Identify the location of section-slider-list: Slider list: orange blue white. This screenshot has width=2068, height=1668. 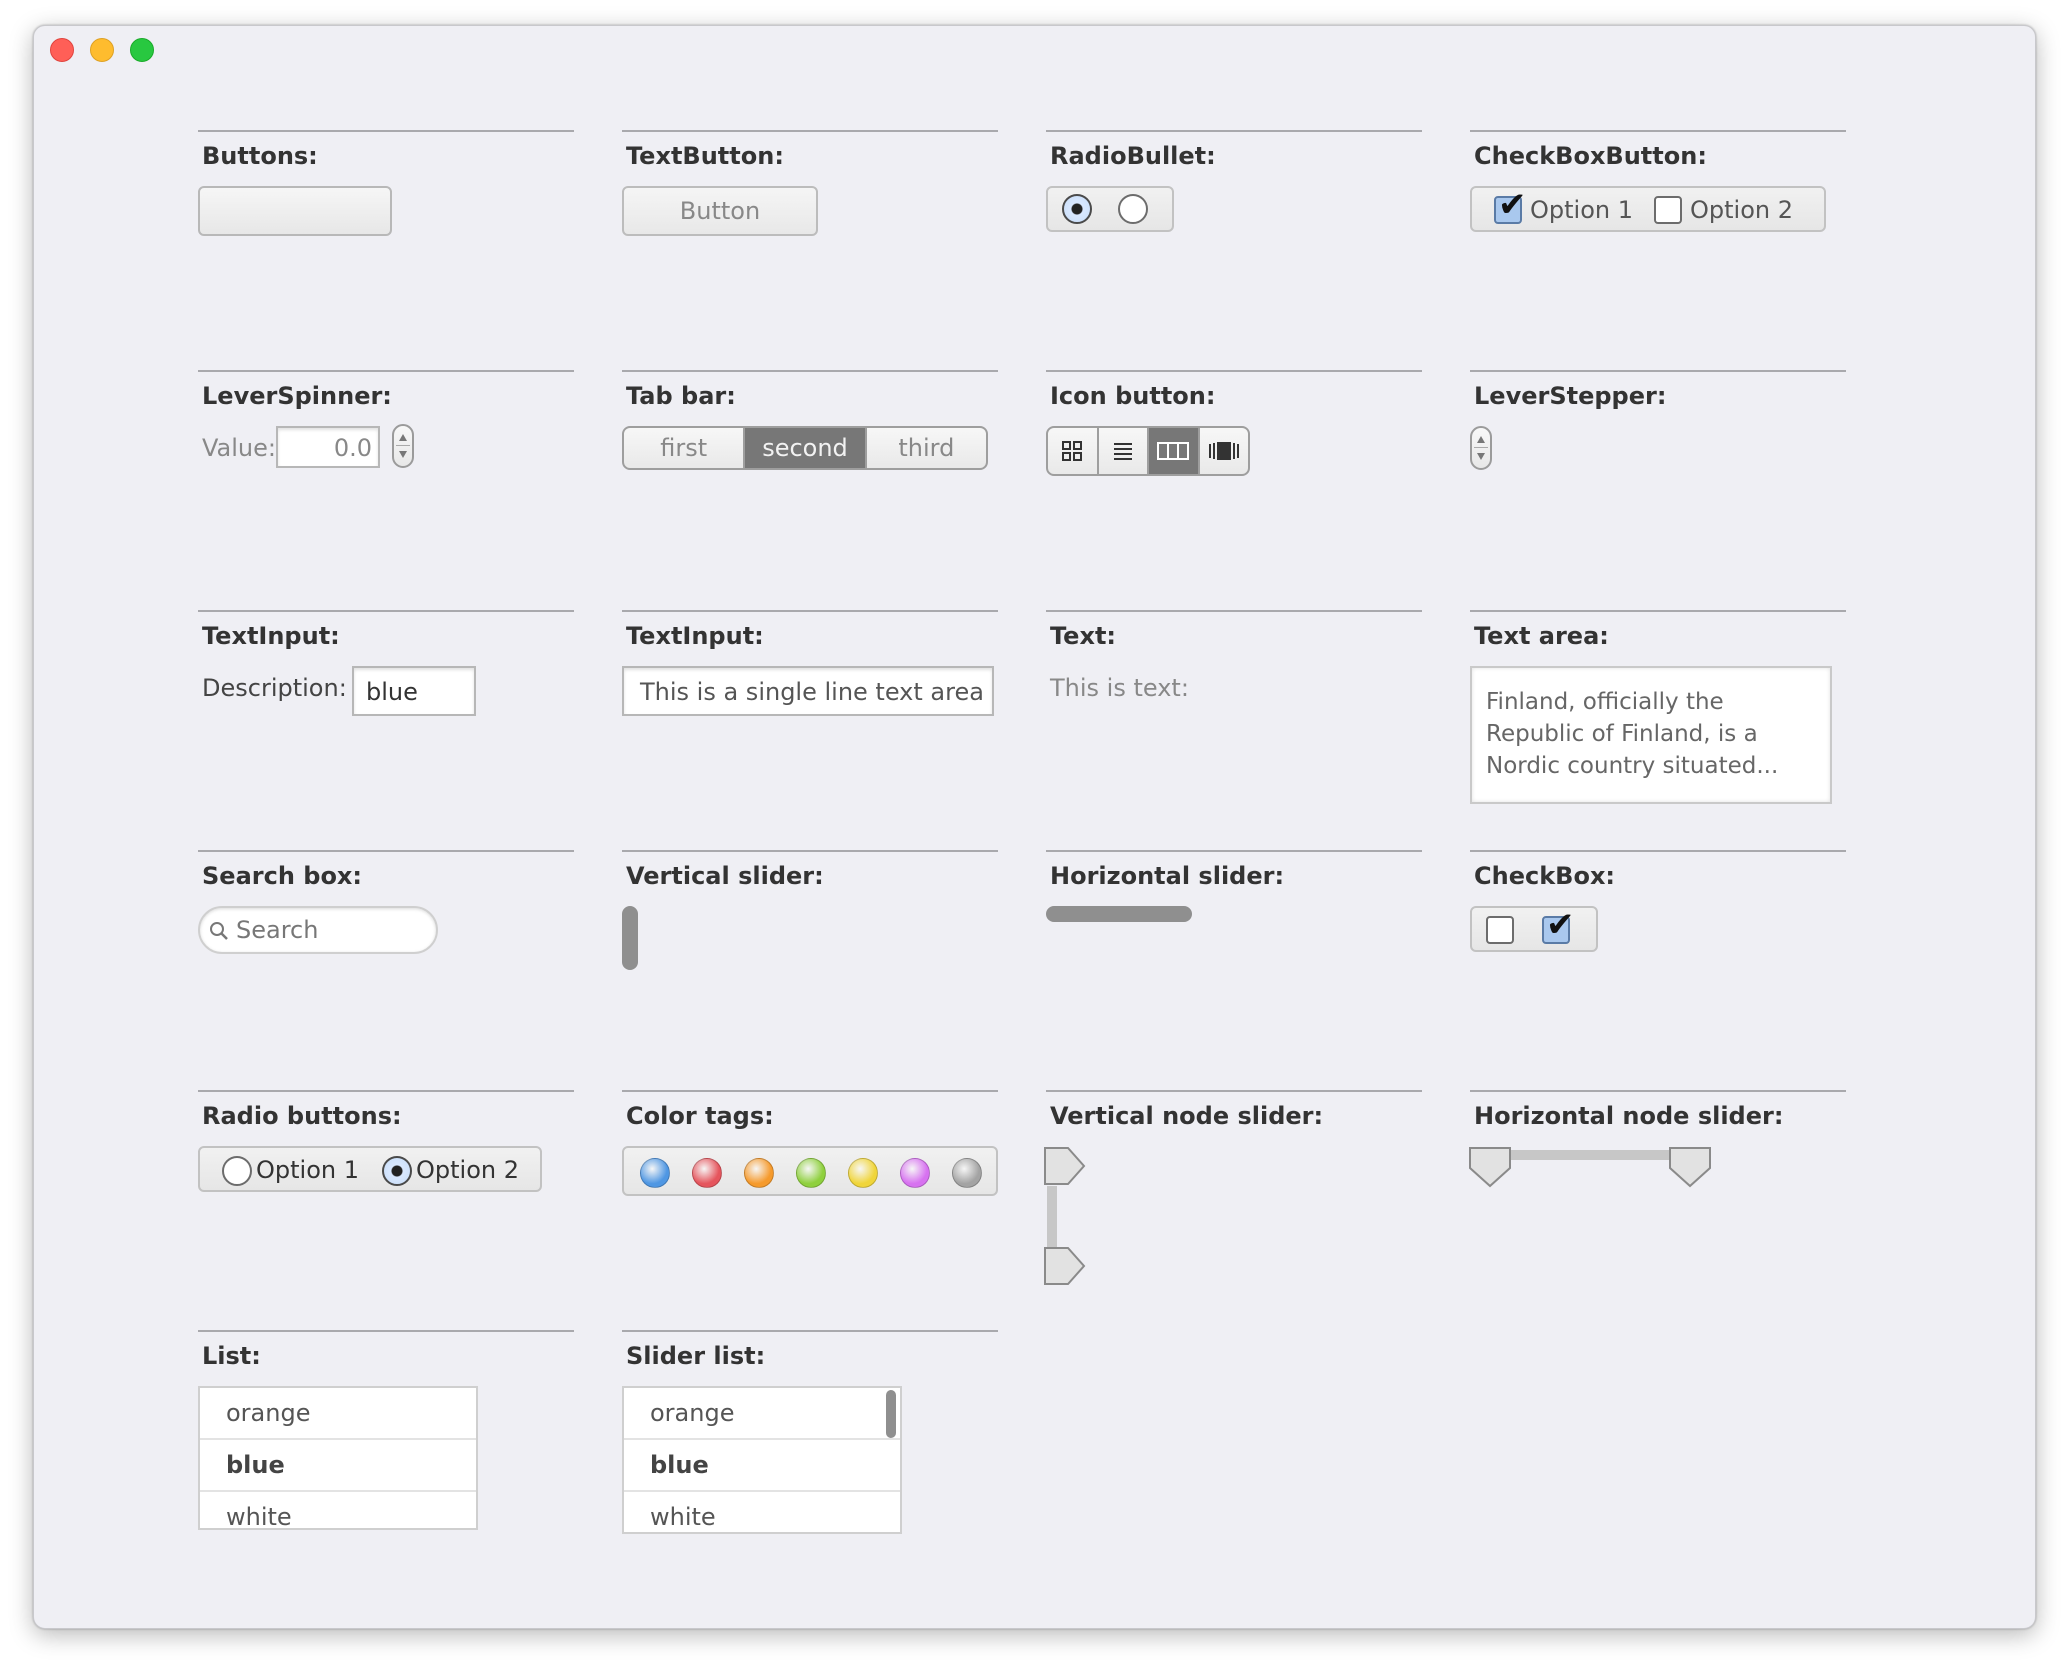
(810, 1432).